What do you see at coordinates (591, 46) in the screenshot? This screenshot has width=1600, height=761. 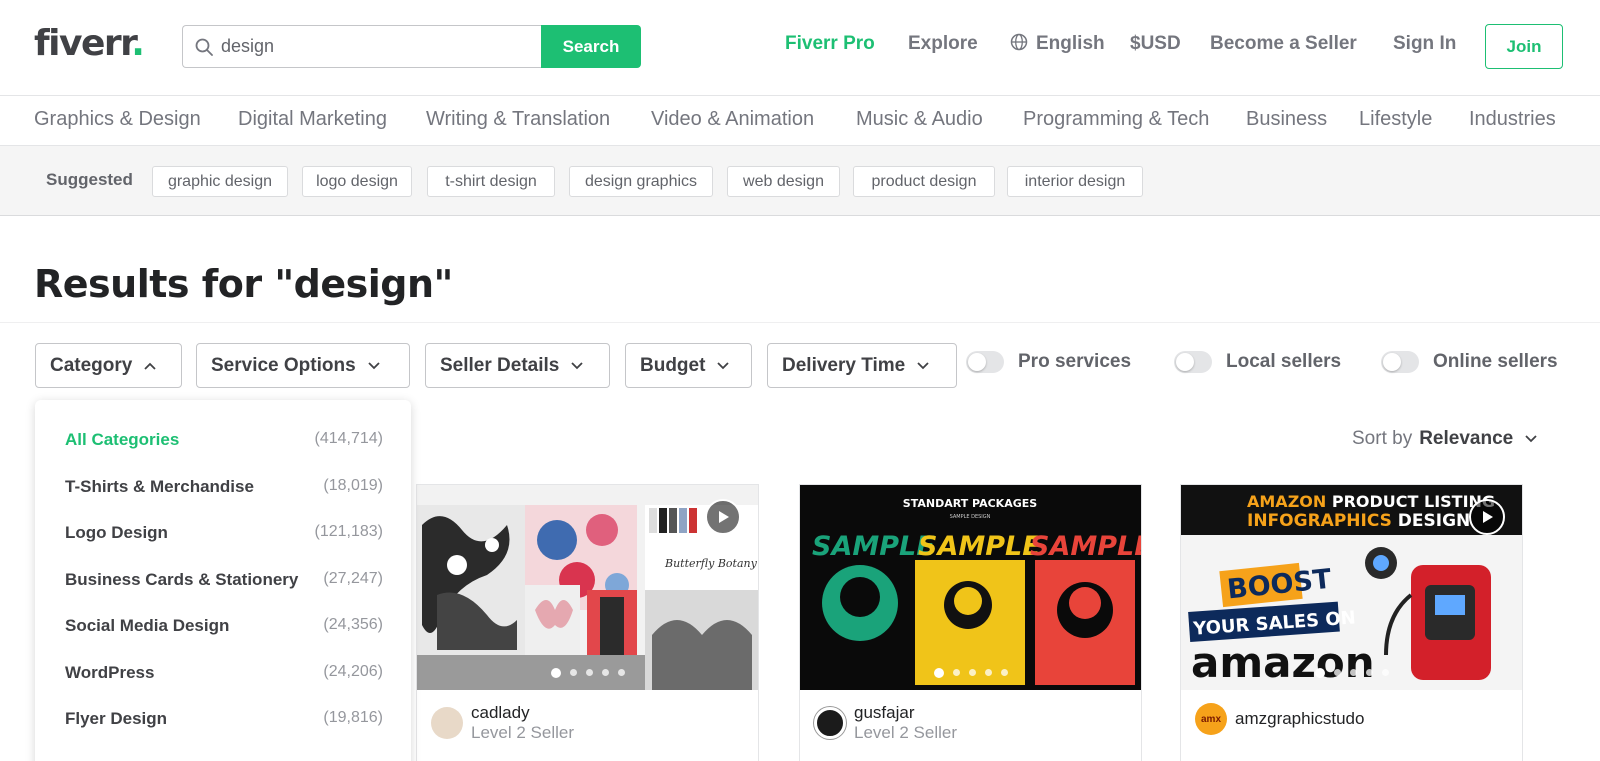 I see `search-button: Search` at bounding box center [591, 46].